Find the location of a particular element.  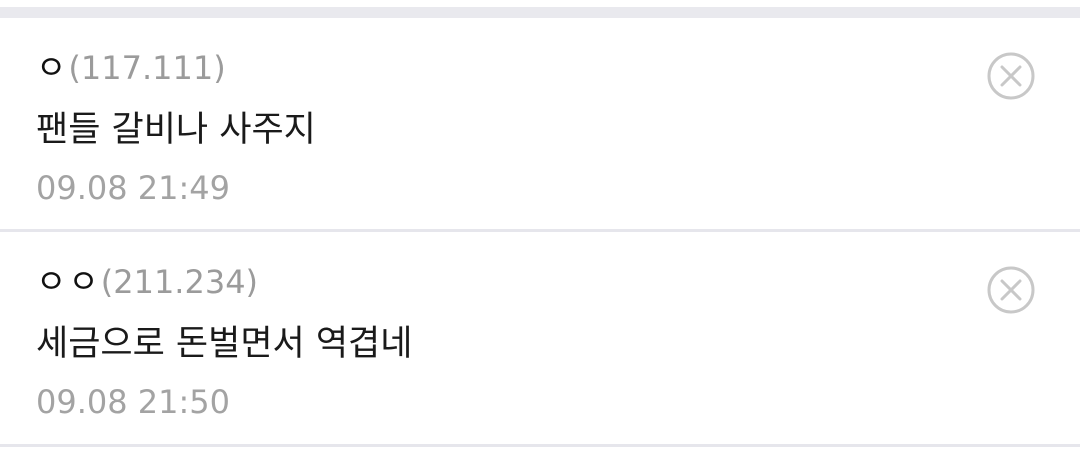

top-separator-band is located at coordinates (540, 12).